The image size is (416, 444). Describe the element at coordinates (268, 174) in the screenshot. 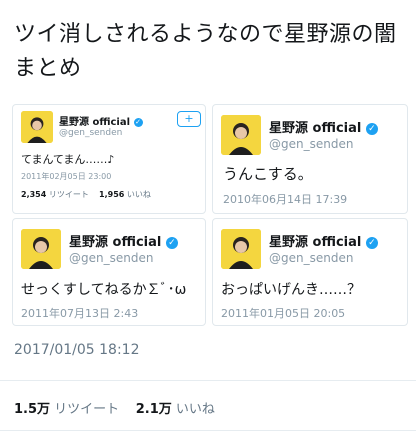

I see `tweet-text: うんこする。` at that location.